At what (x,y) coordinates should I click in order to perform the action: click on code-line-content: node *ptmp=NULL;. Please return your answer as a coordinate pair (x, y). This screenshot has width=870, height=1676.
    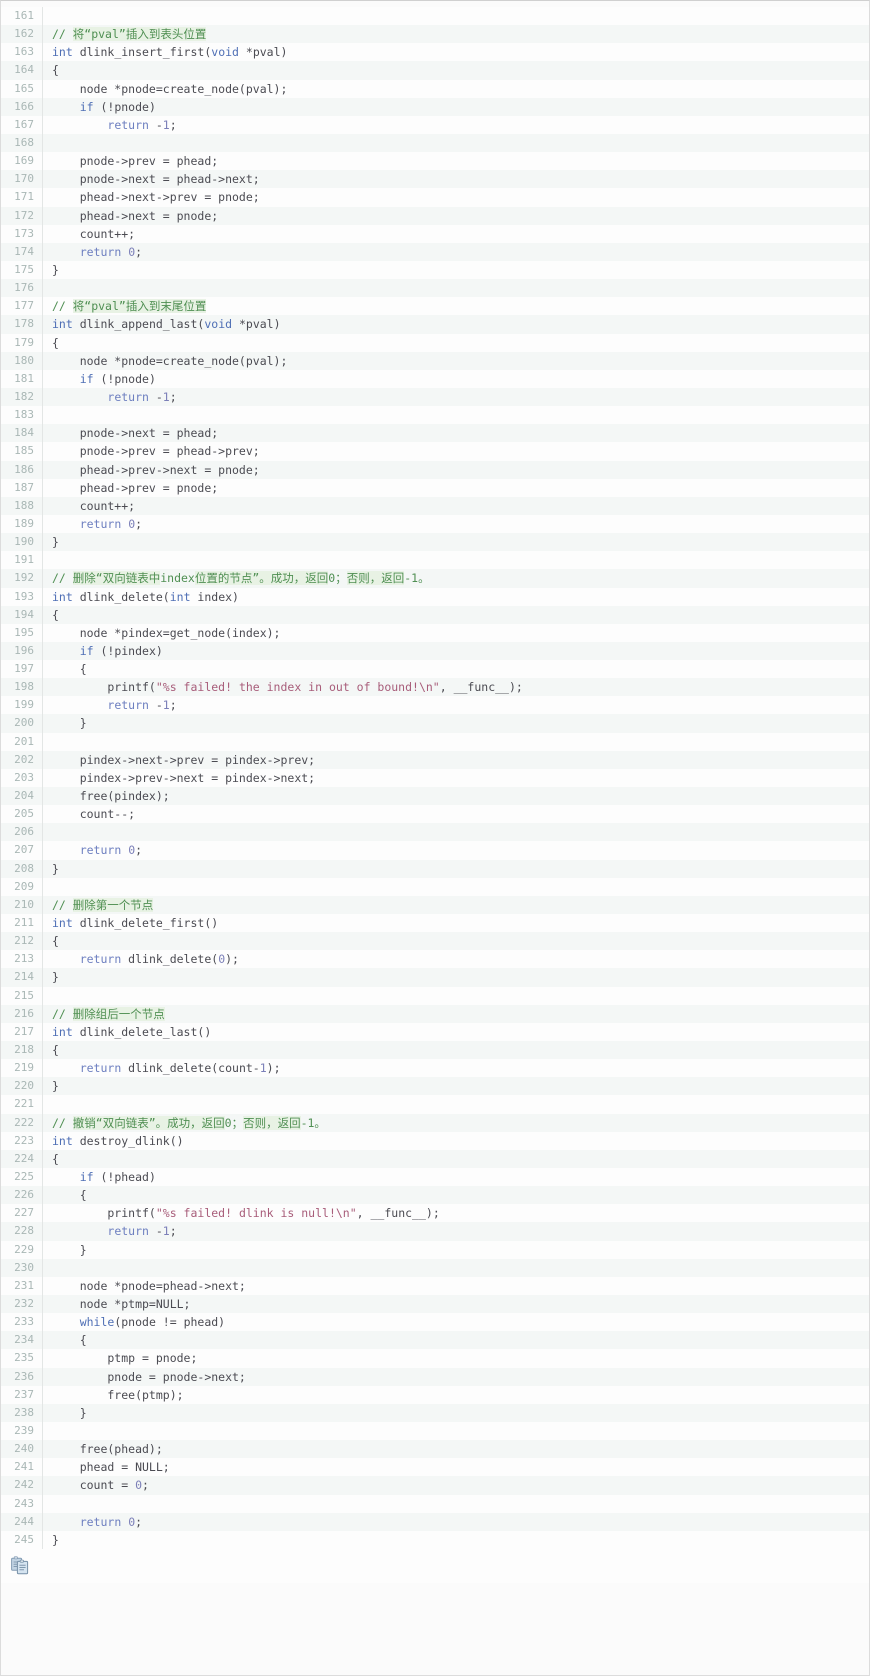
    Looking at the image, I should click on (456, 1304).